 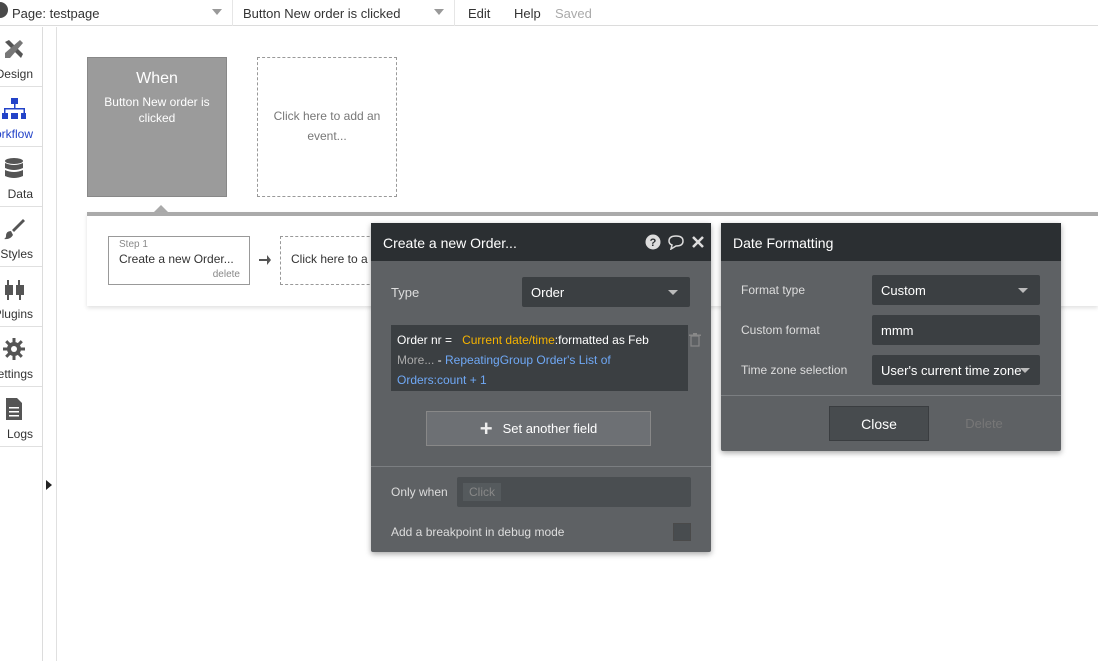 I want to click on panel-header: Create a new Order... ?, so click(x=541, y=242).